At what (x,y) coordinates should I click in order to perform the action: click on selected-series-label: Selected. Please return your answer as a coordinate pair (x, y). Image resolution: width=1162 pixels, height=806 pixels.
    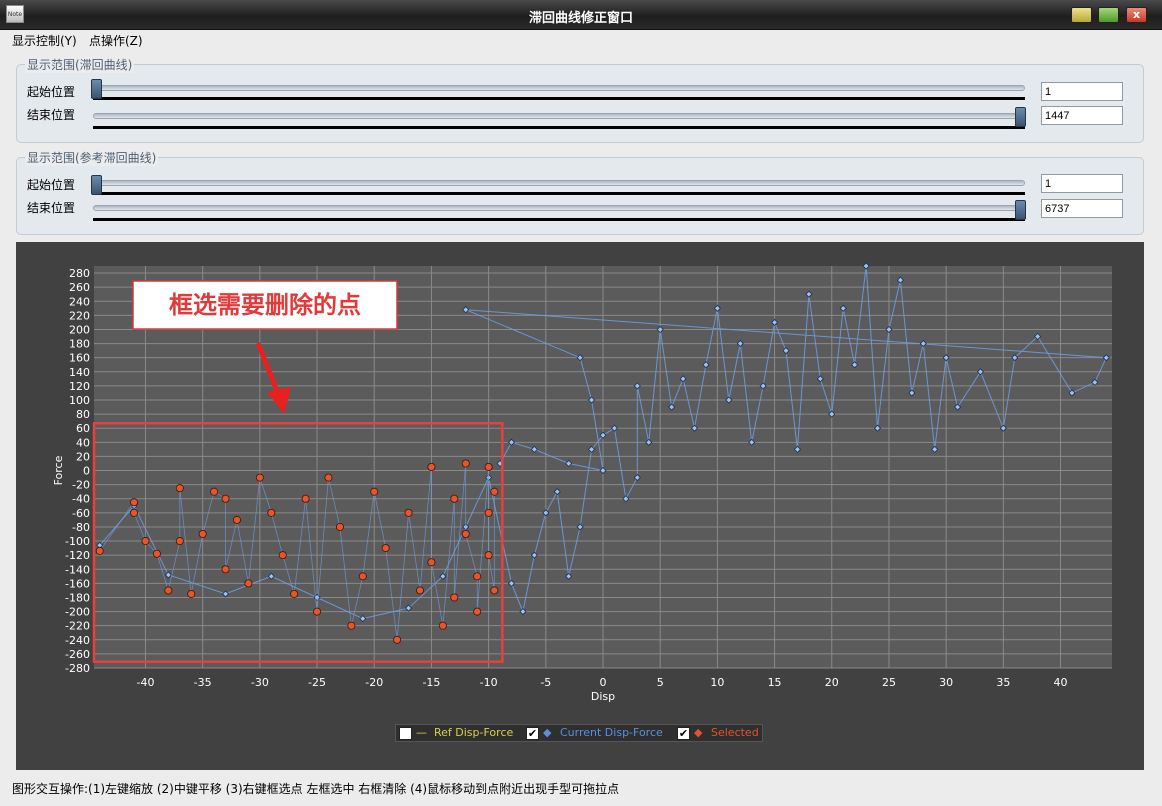
    Looking at the image, I should click on (735, 732).